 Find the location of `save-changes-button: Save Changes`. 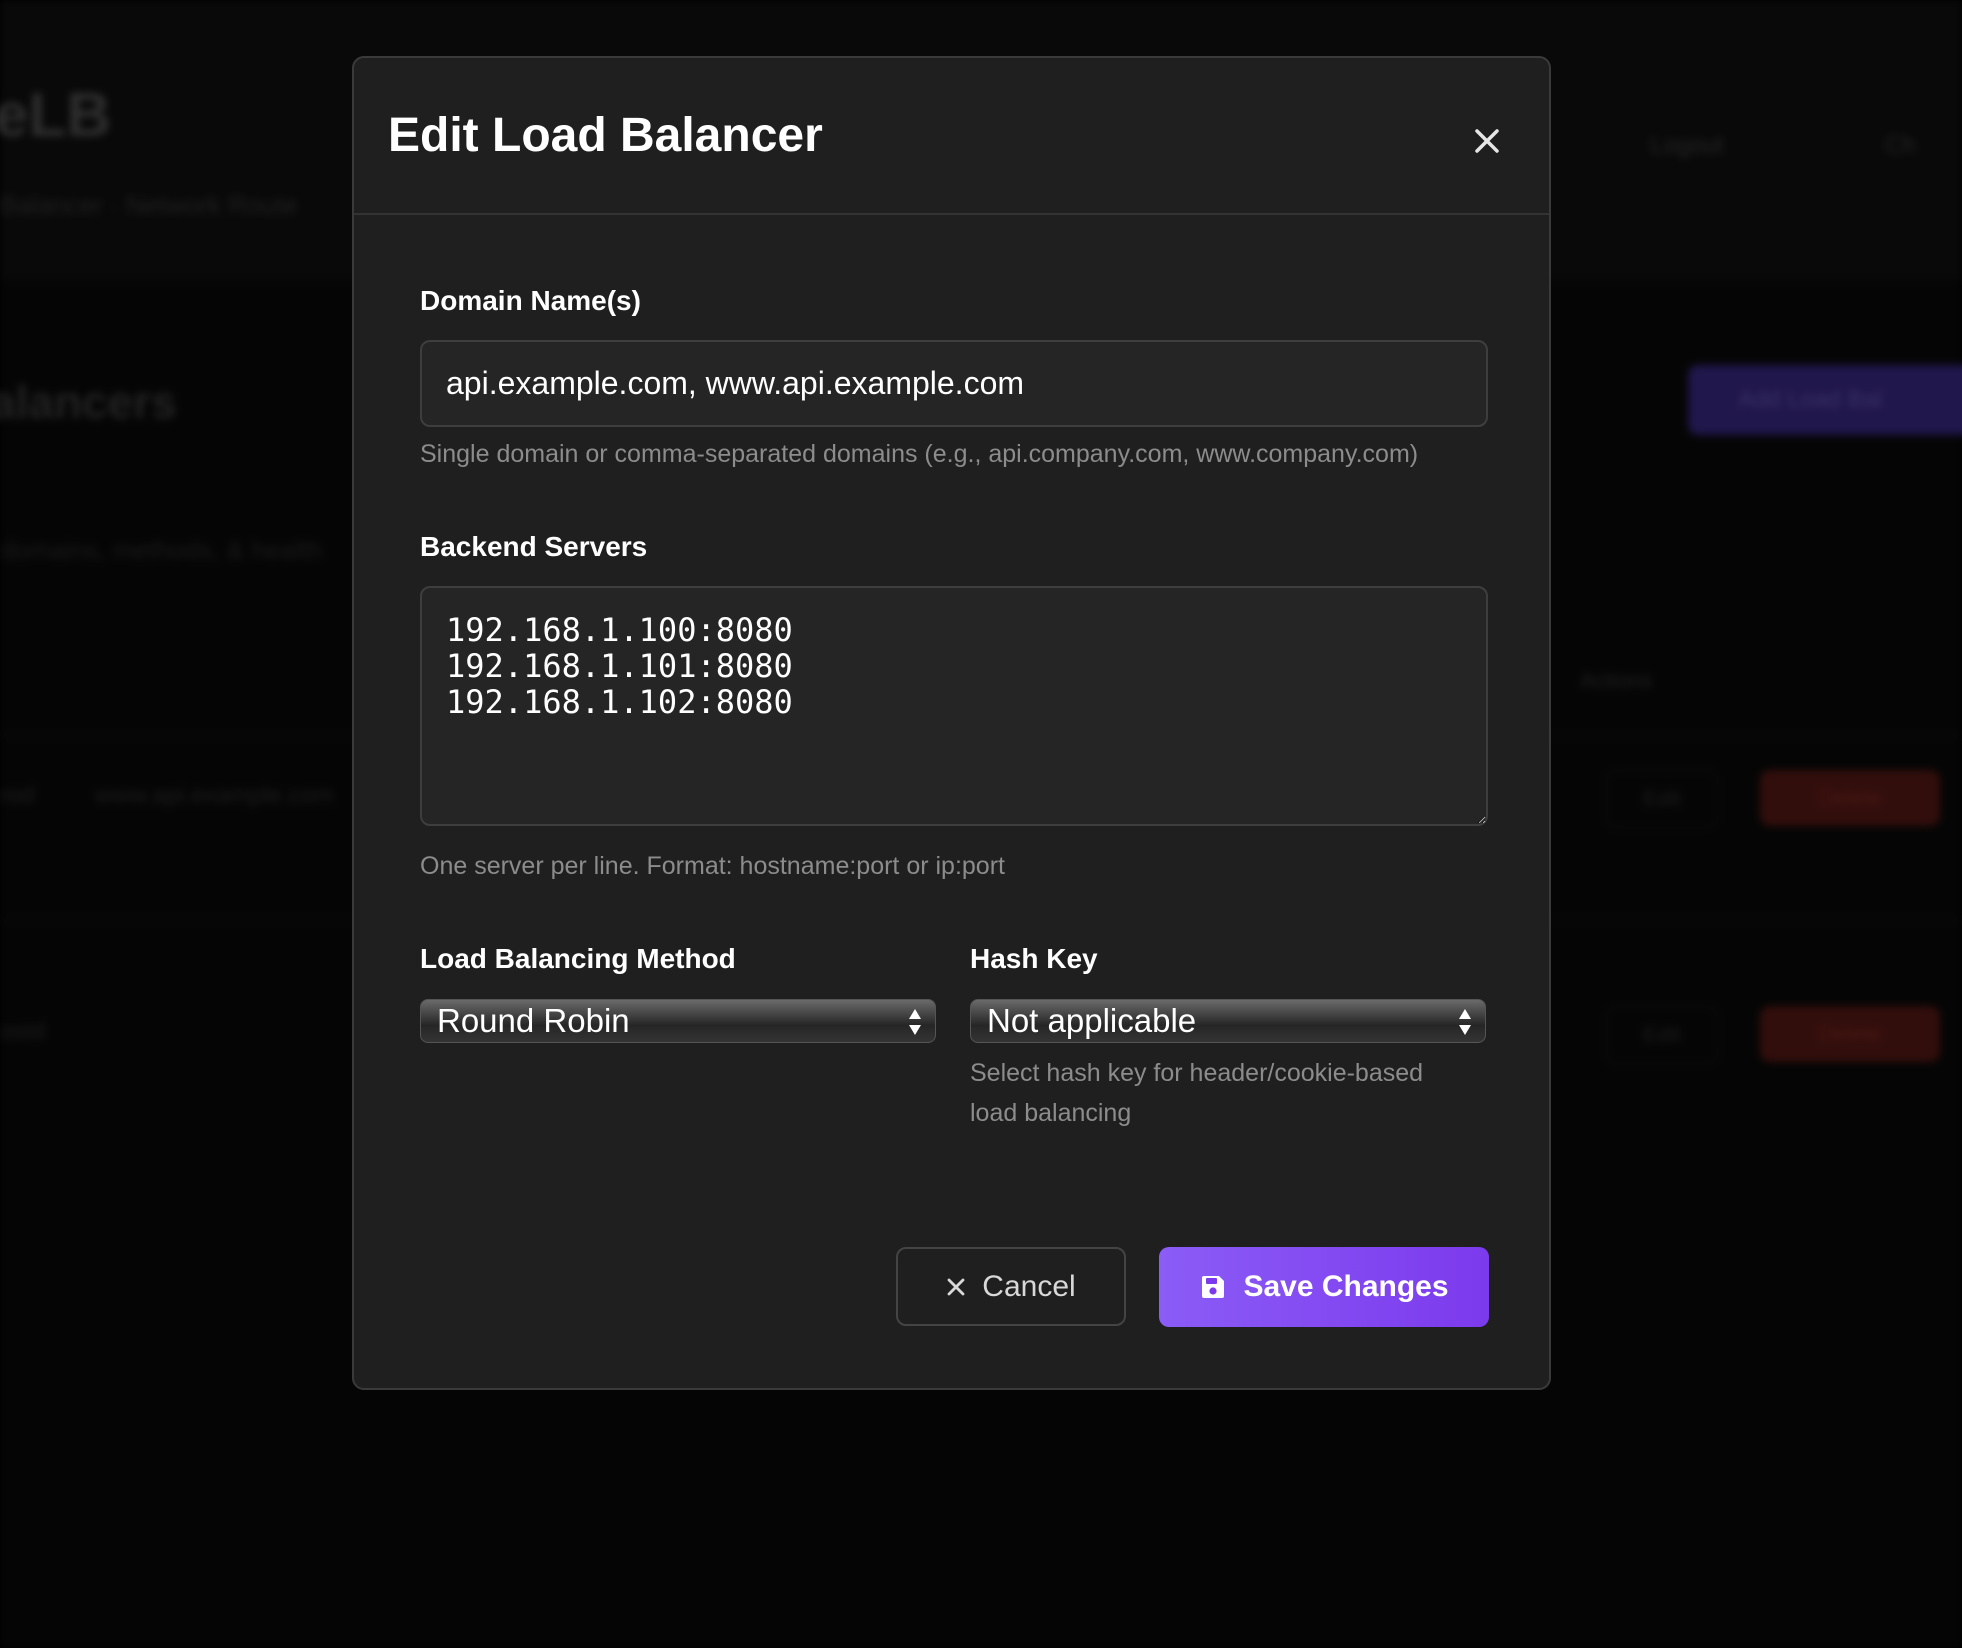

save-changes-button: Save Changes is located at coordinates (1324, 1287).